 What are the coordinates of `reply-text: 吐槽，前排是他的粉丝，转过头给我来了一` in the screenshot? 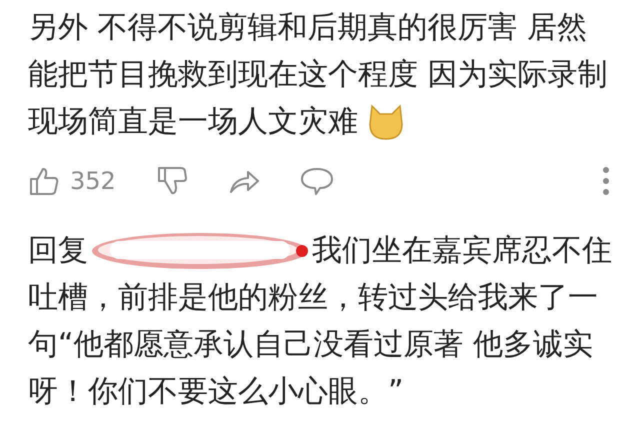 It's located at (313, 298).